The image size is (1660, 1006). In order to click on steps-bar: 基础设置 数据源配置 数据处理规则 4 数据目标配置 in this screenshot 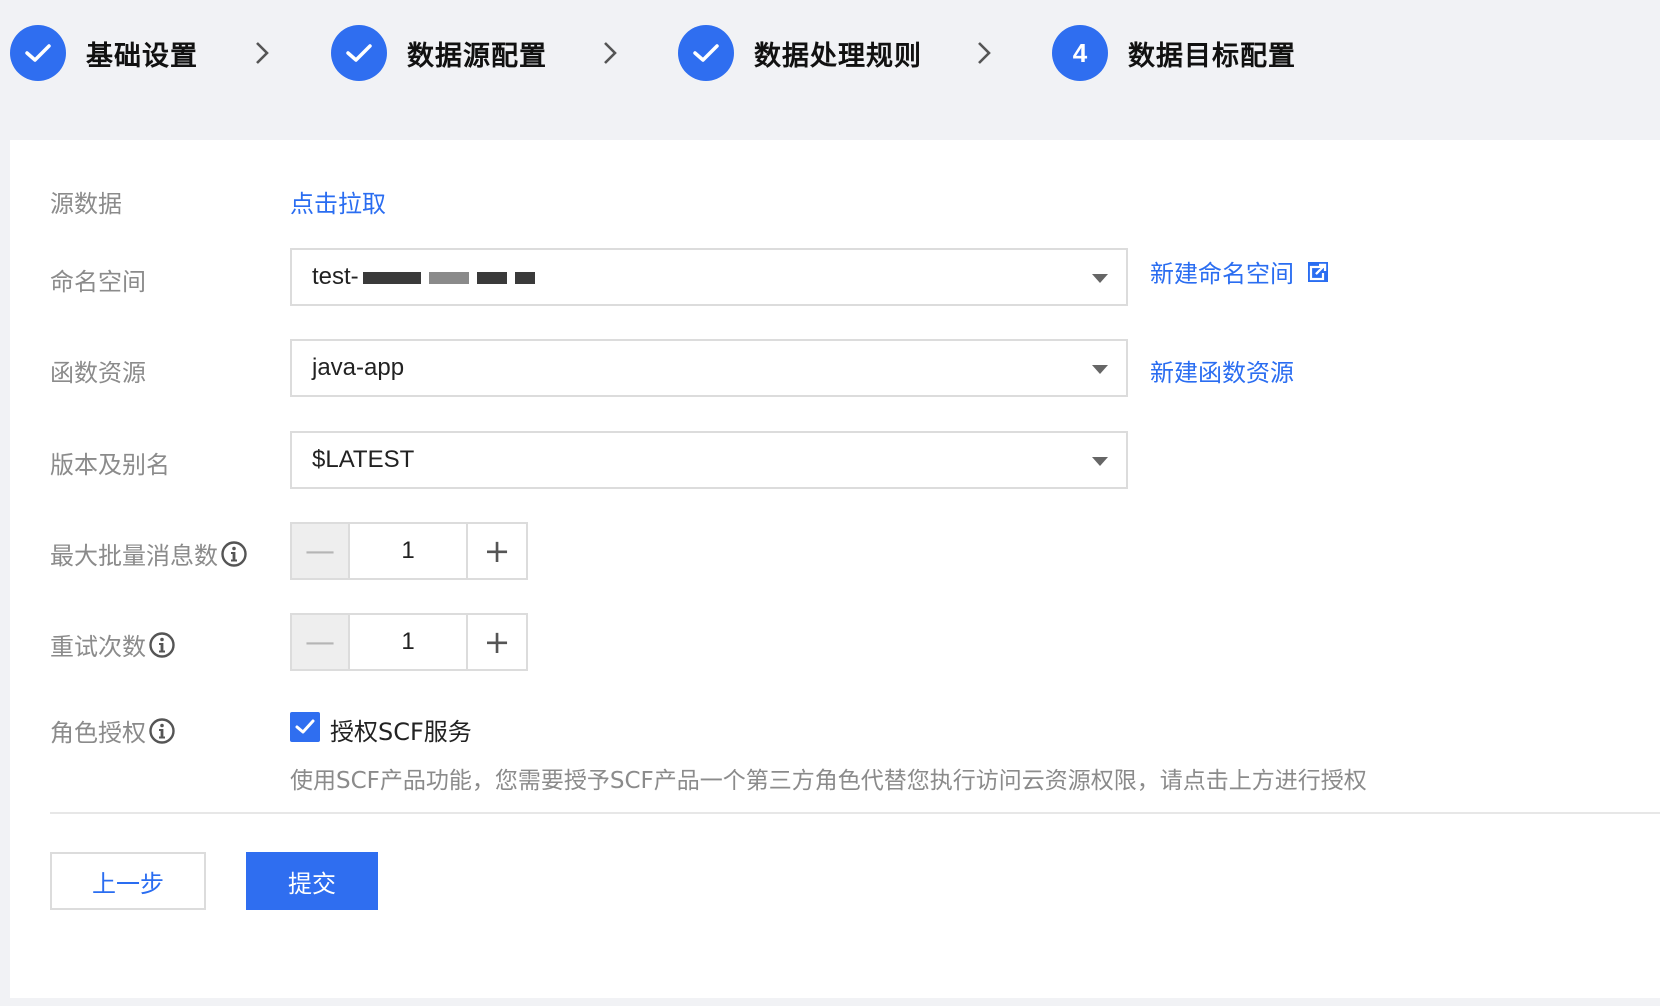, I will do `click(830, 53)`.